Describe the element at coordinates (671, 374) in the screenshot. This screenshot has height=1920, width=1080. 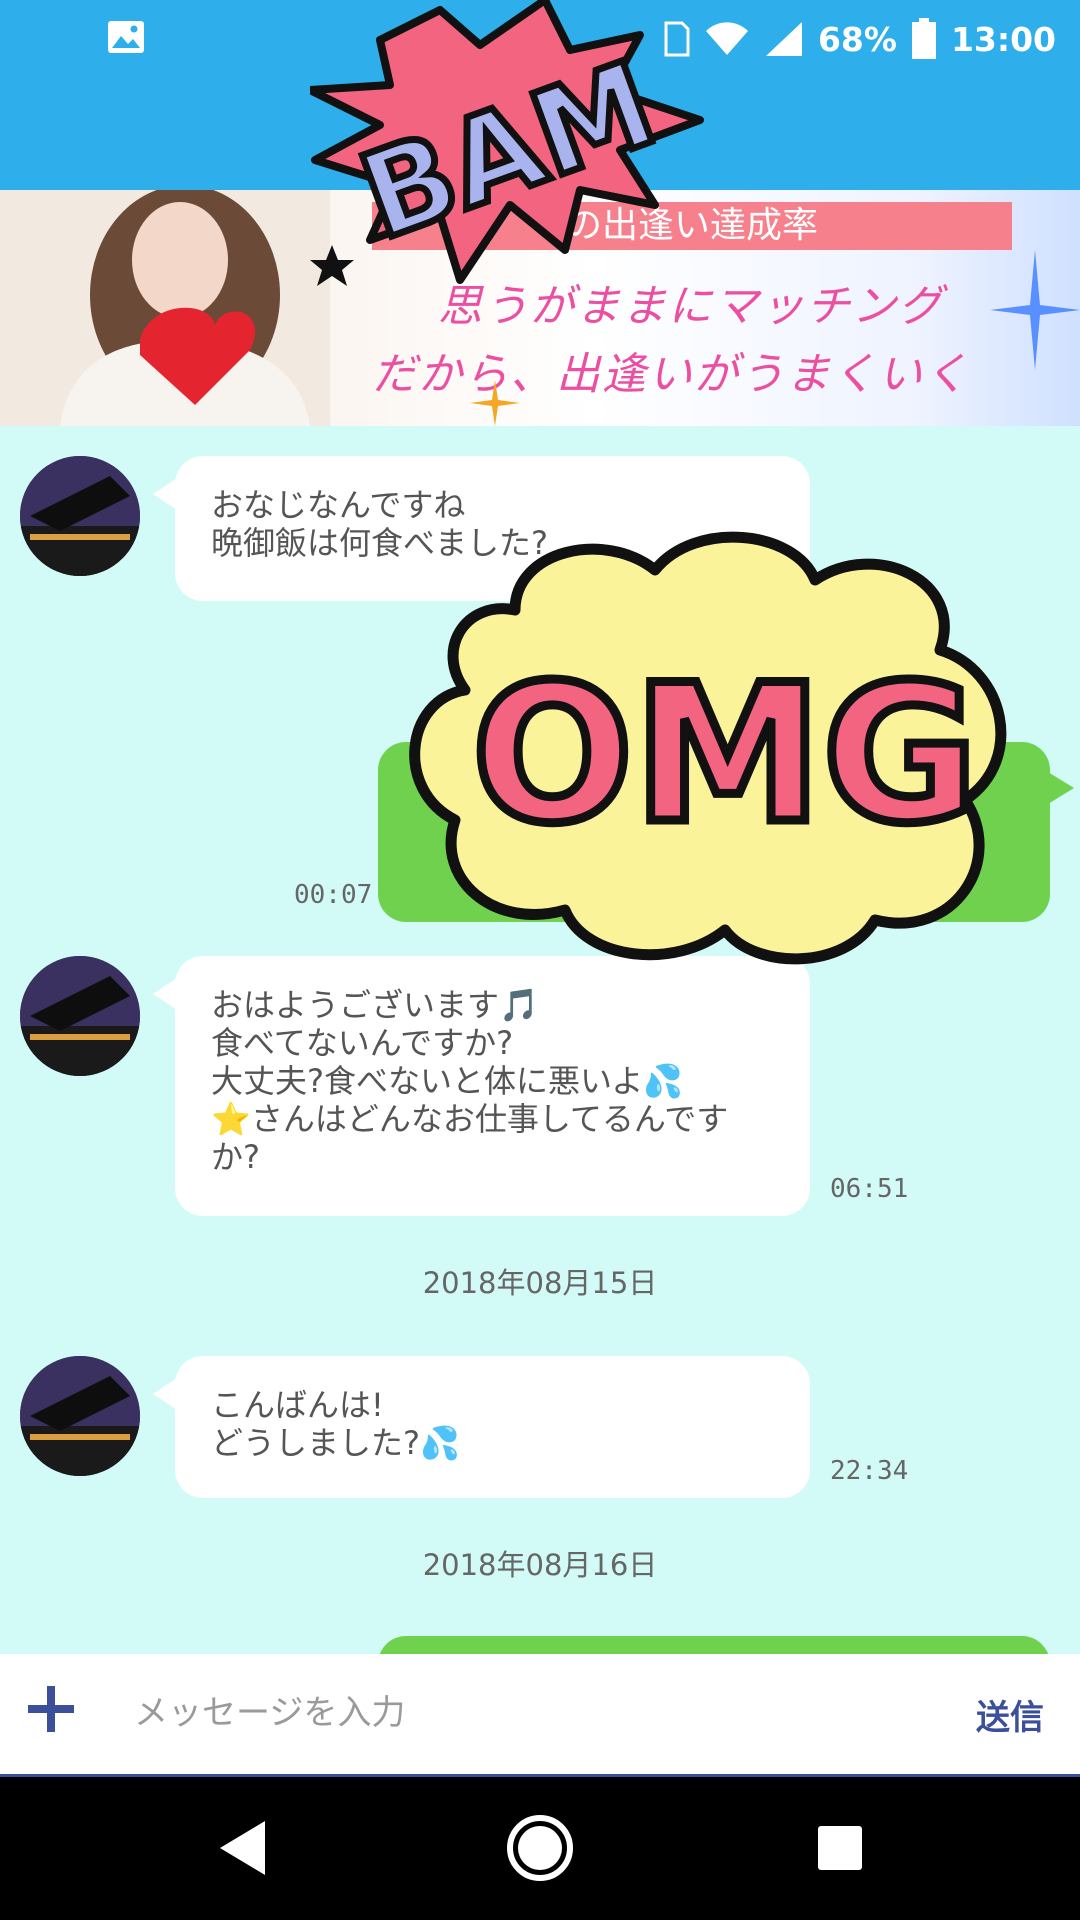
I see `banner-subheadline: だから、出逢いがうまくいく` at that location.